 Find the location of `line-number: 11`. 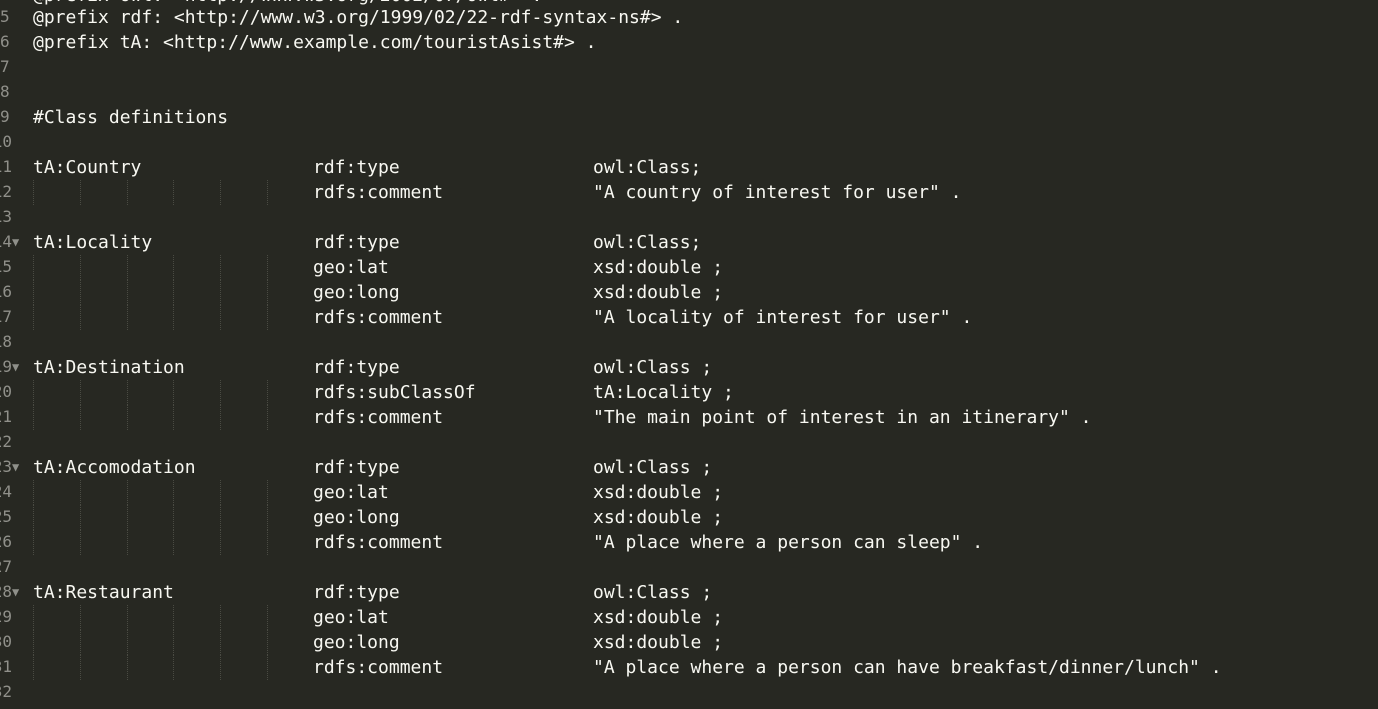

line-number: 11 is located at coordinates (6, 166).